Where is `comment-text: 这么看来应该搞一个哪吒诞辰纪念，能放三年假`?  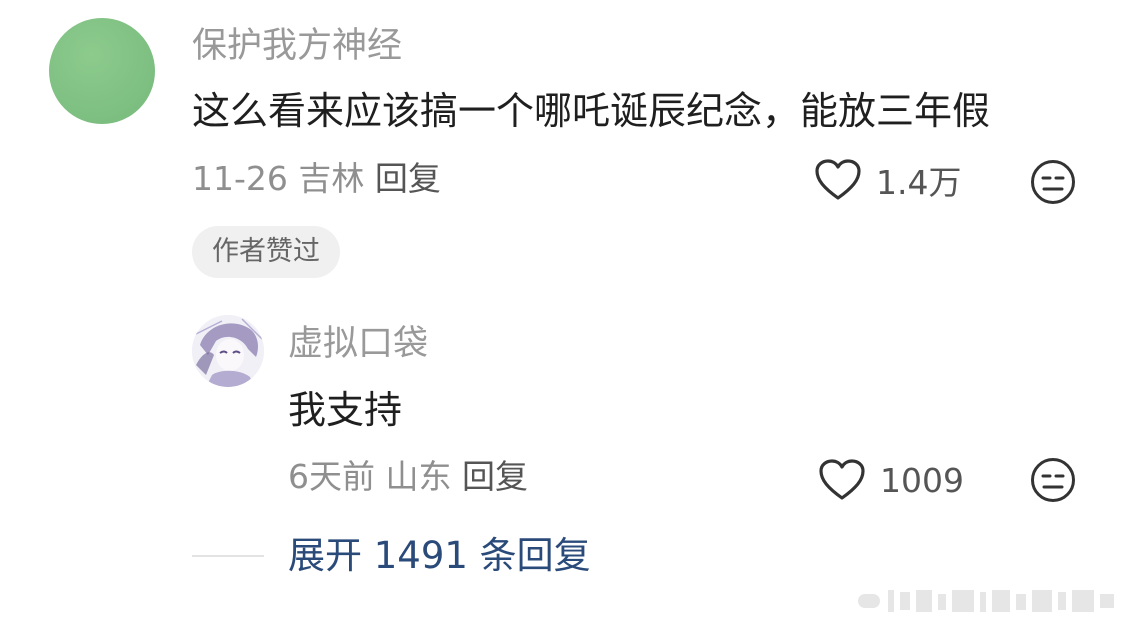 comment-text: 这么看来应该搞一个哪吒诞辰纪念，能放三年假 is located at coordinates (591, 111).